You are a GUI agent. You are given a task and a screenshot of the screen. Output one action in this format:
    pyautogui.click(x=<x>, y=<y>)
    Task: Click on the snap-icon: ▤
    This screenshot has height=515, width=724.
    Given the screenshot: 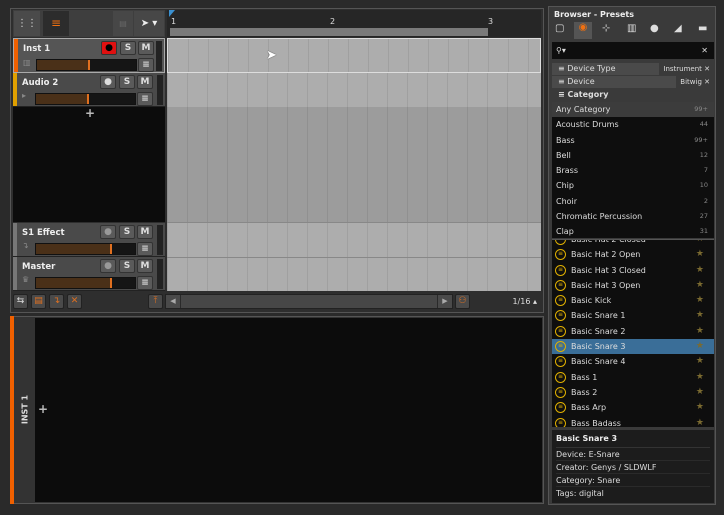 What is the action you would take?
    pyautogui.click(x=123, y=23)
    